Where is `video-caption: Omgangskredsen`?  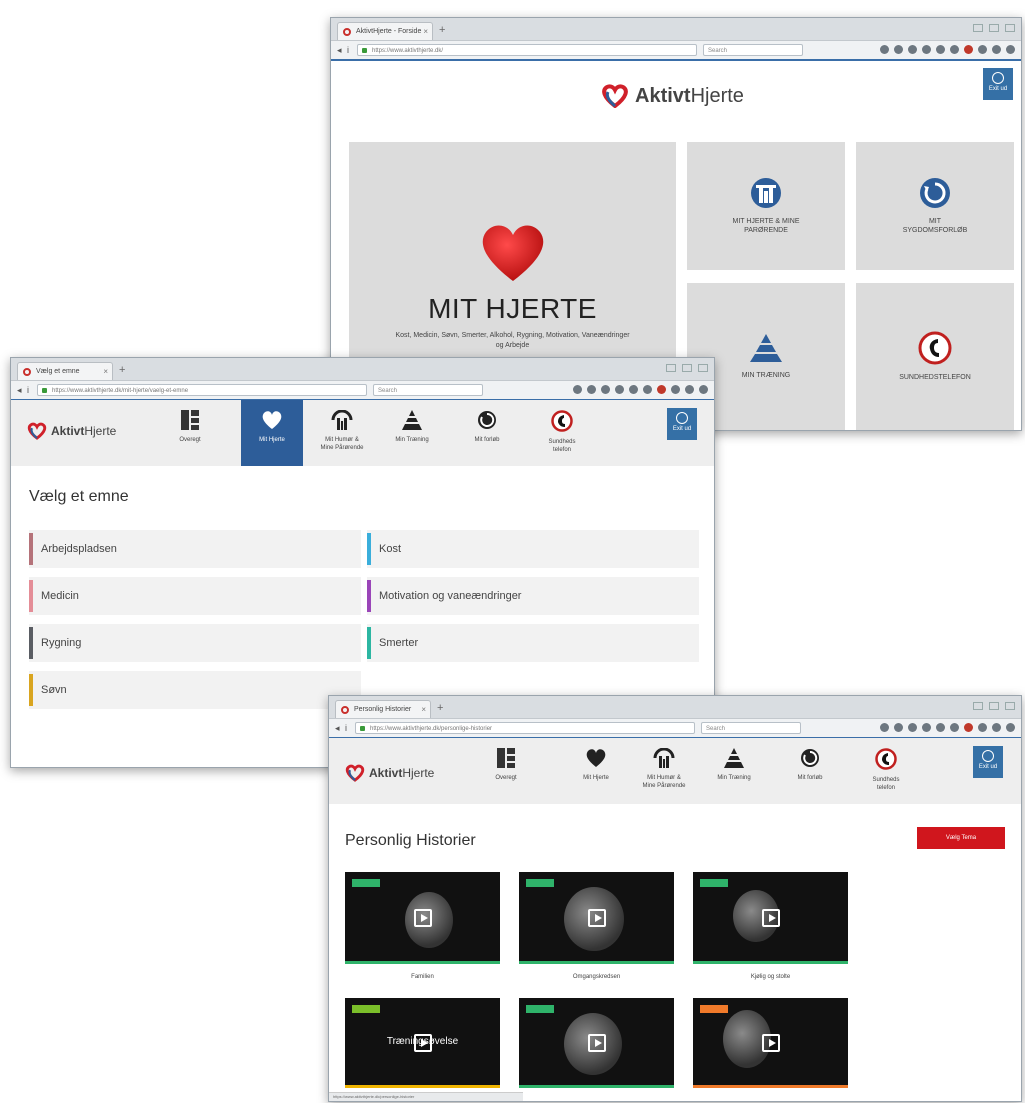 video-caption: Omgangskredsen is located at coordinates (596, 977).